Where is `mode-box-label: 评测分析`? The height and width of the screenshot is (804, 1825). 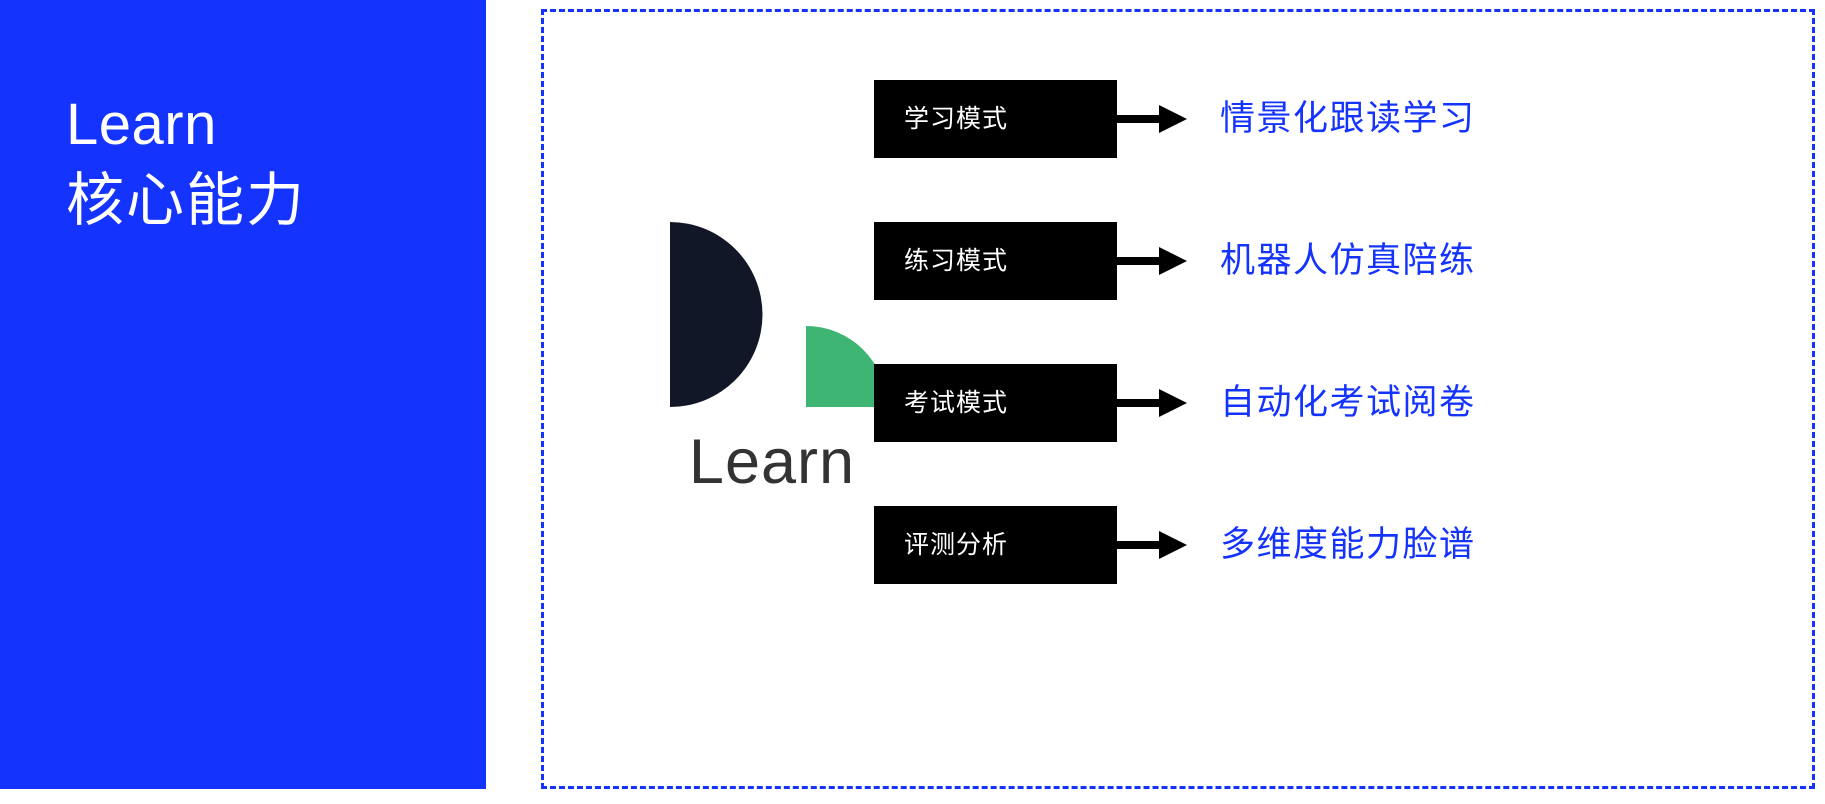 mode-box-label: 评测分析 is located at coordinates (956, 545).